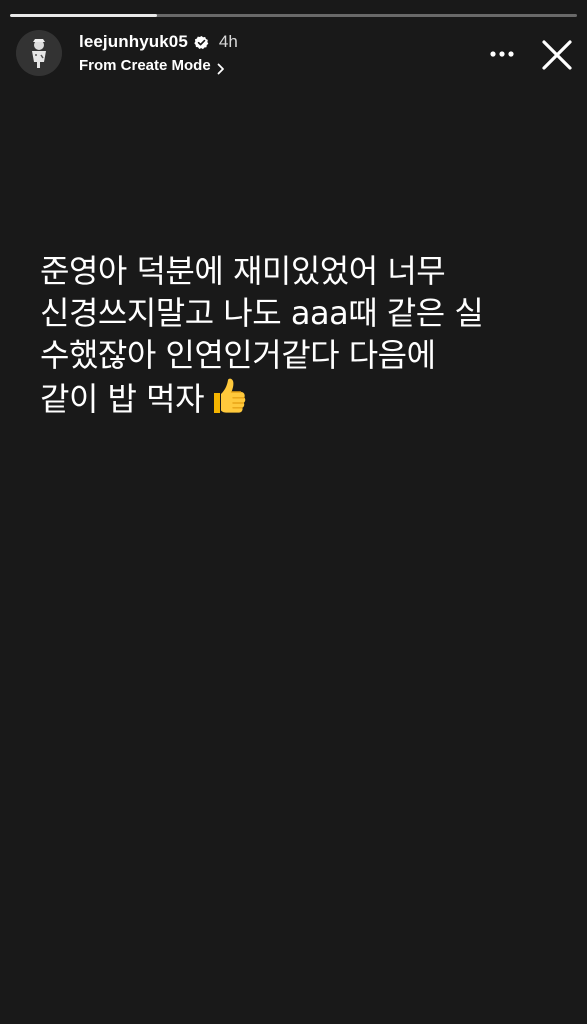 The height and width of the screenshot is (1024, 587). I want to click on close-button, so click(557, 55).